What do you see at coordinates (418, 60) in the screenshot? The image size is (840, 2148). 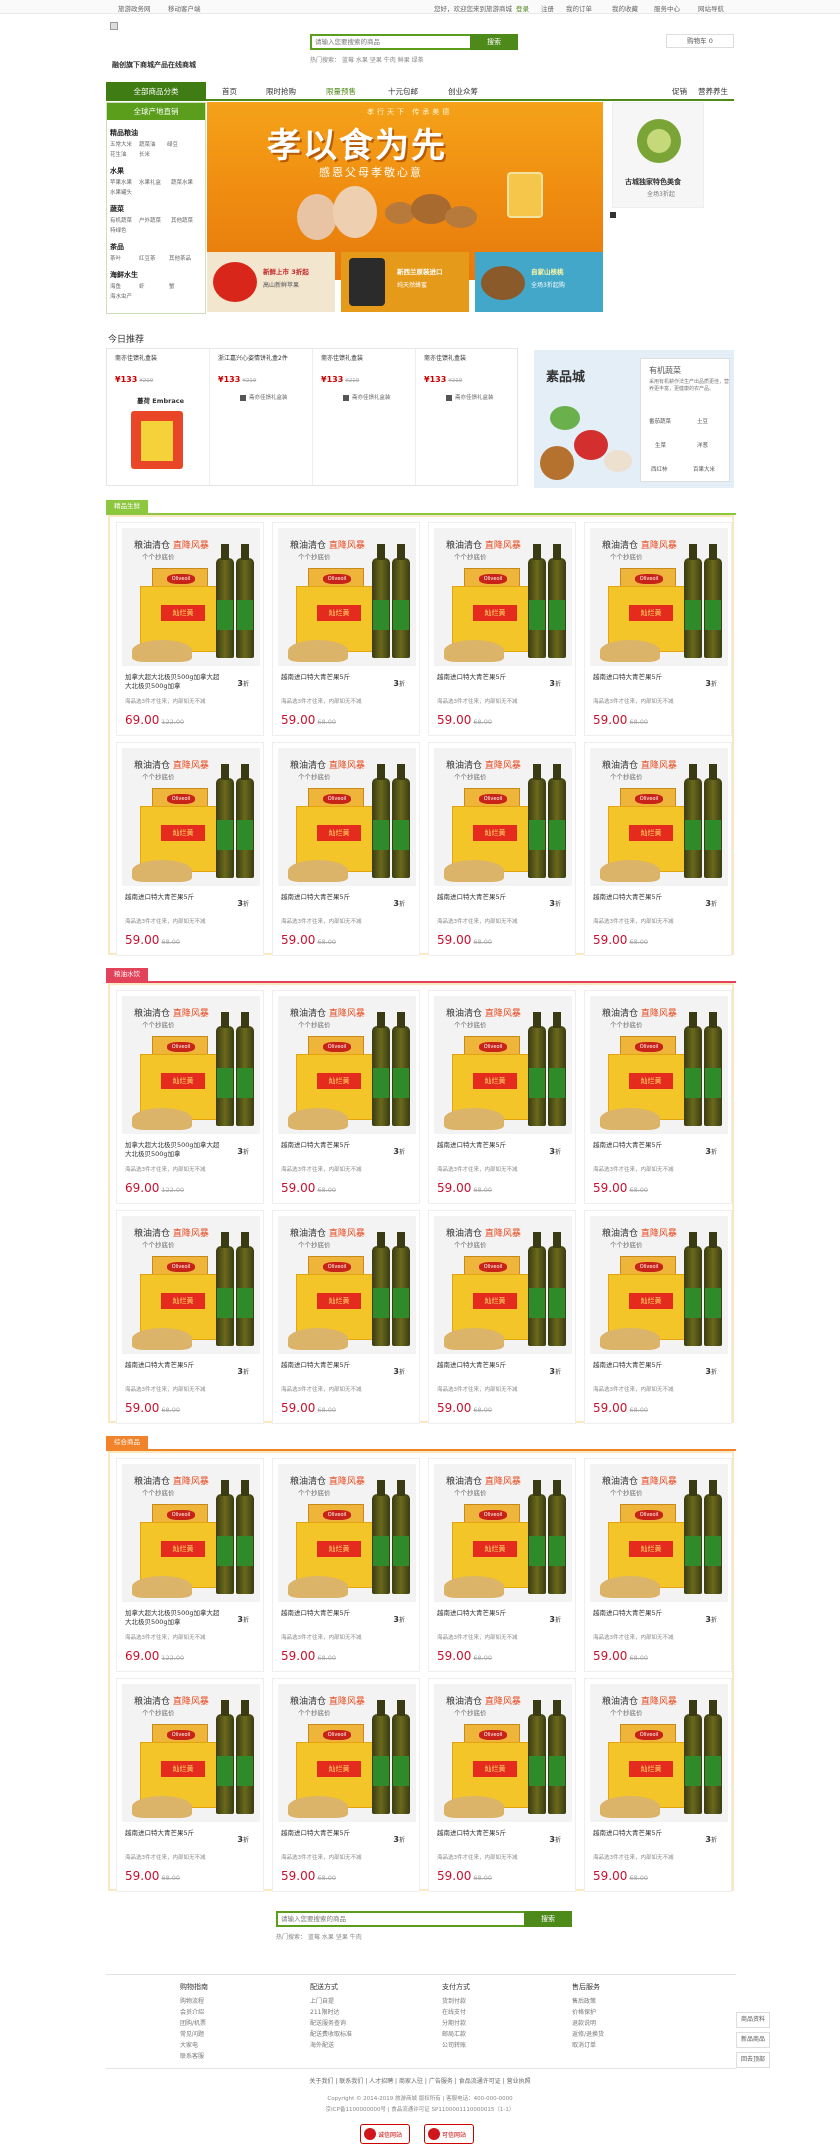 I see `hot-word: 绿茶` at bounding box center [418, 60].